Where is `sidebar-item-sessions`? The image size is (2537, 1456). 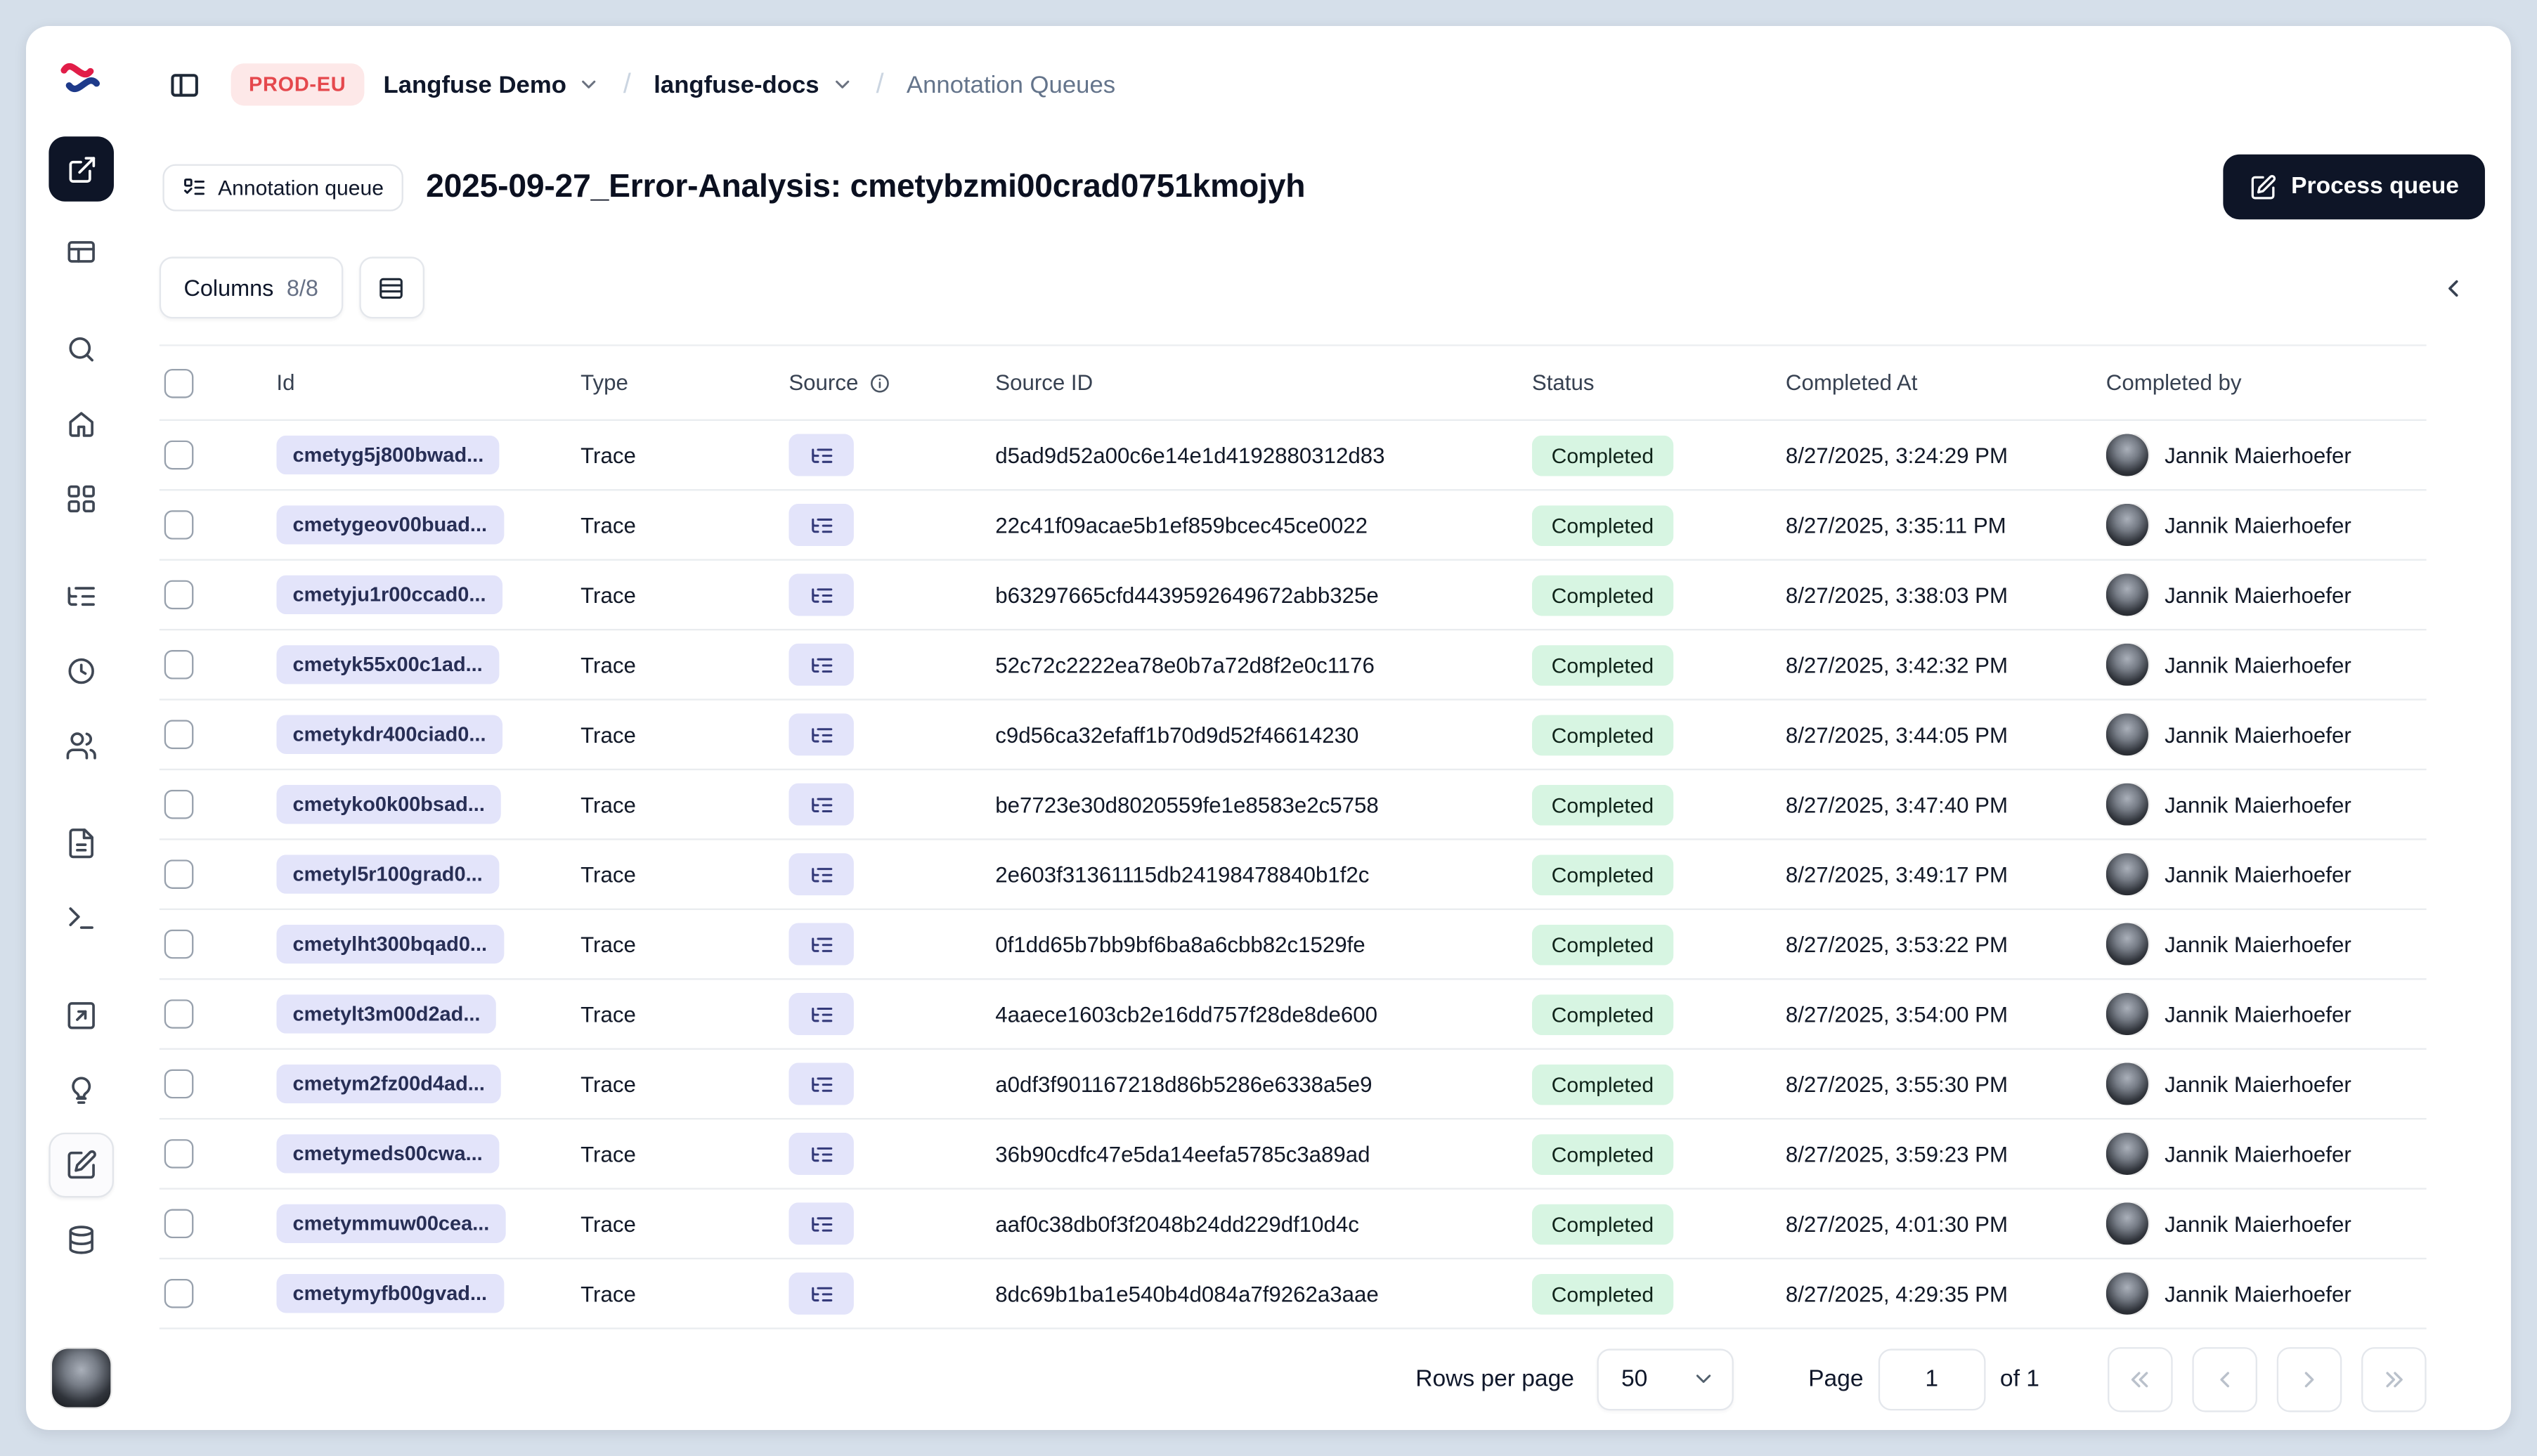
sidebar-item-sessions is located at coordinates (81, 672).